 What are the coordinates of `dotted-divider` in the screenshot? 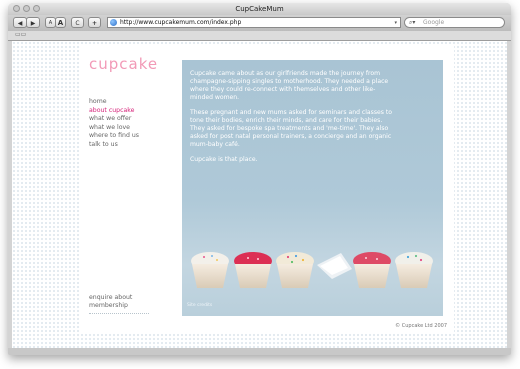 It's located at (119, 313).